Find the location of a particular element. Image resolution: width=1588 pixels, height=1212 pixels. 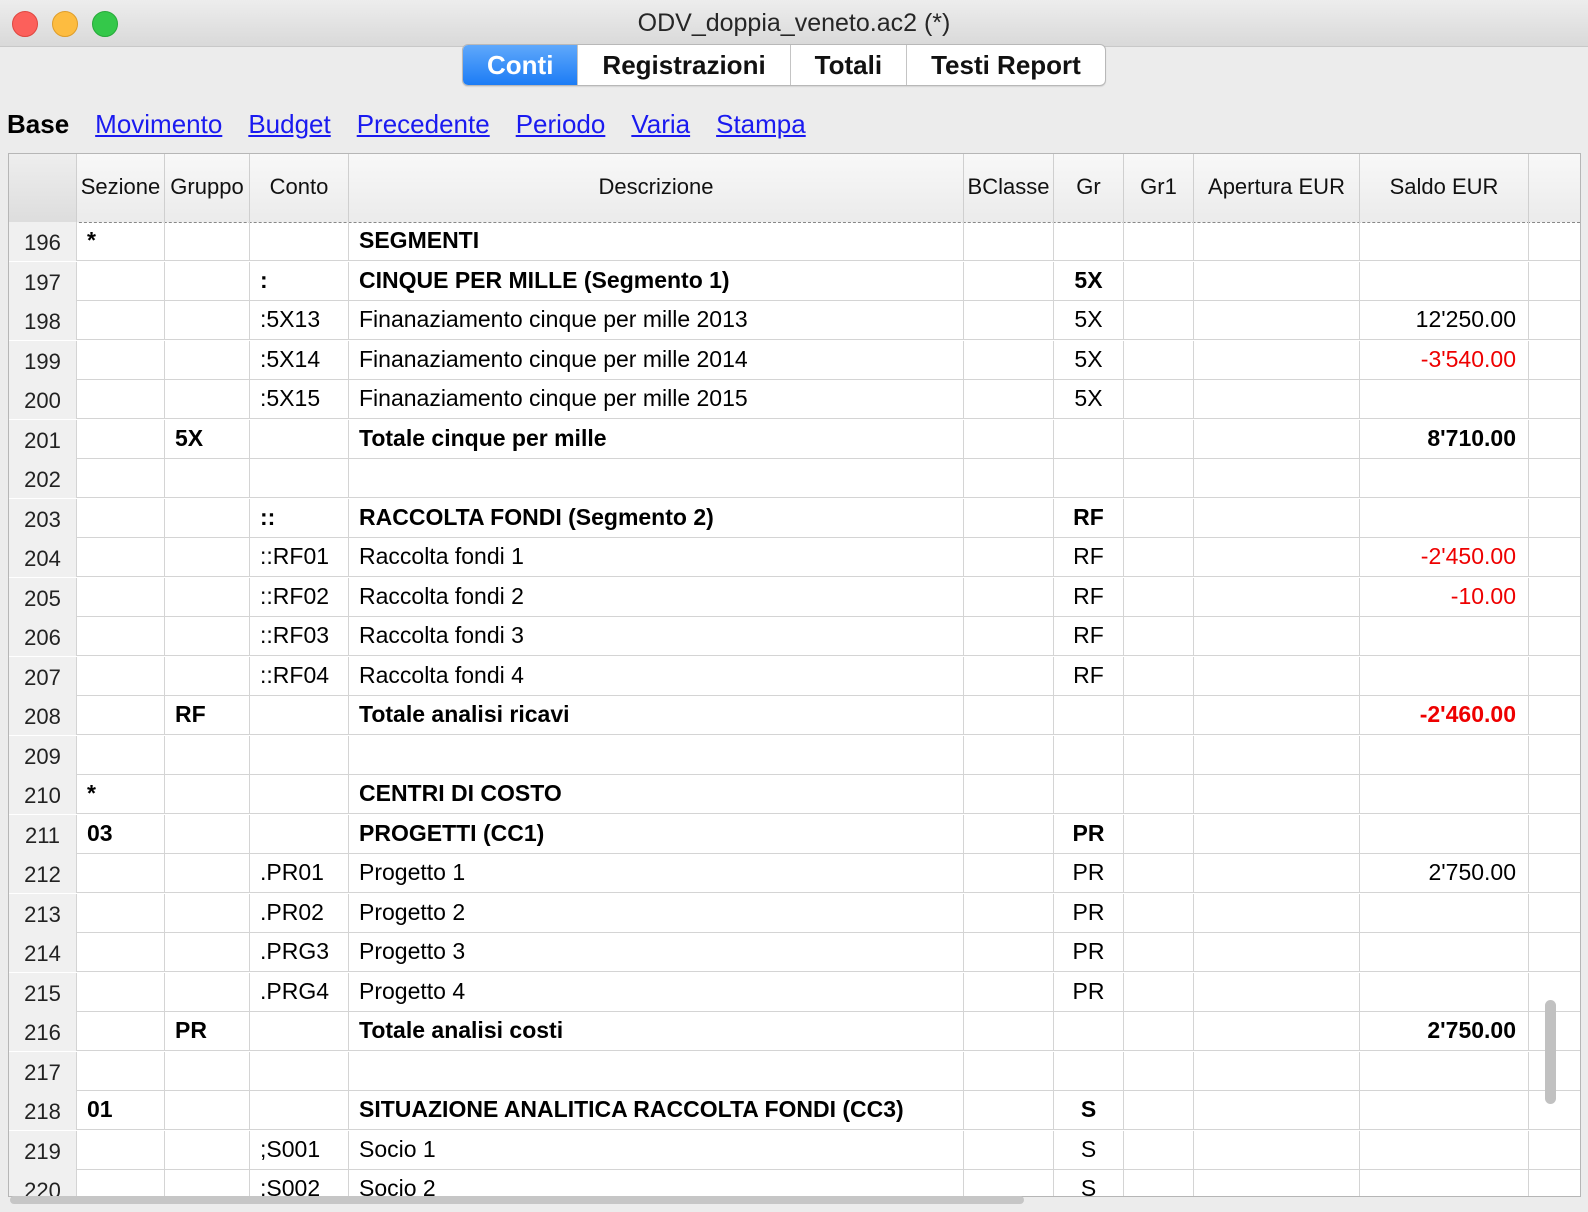

table-row: 205::RF02 Raccolta fondi 2 RF -10.00 is located at coordinates (794, 597).